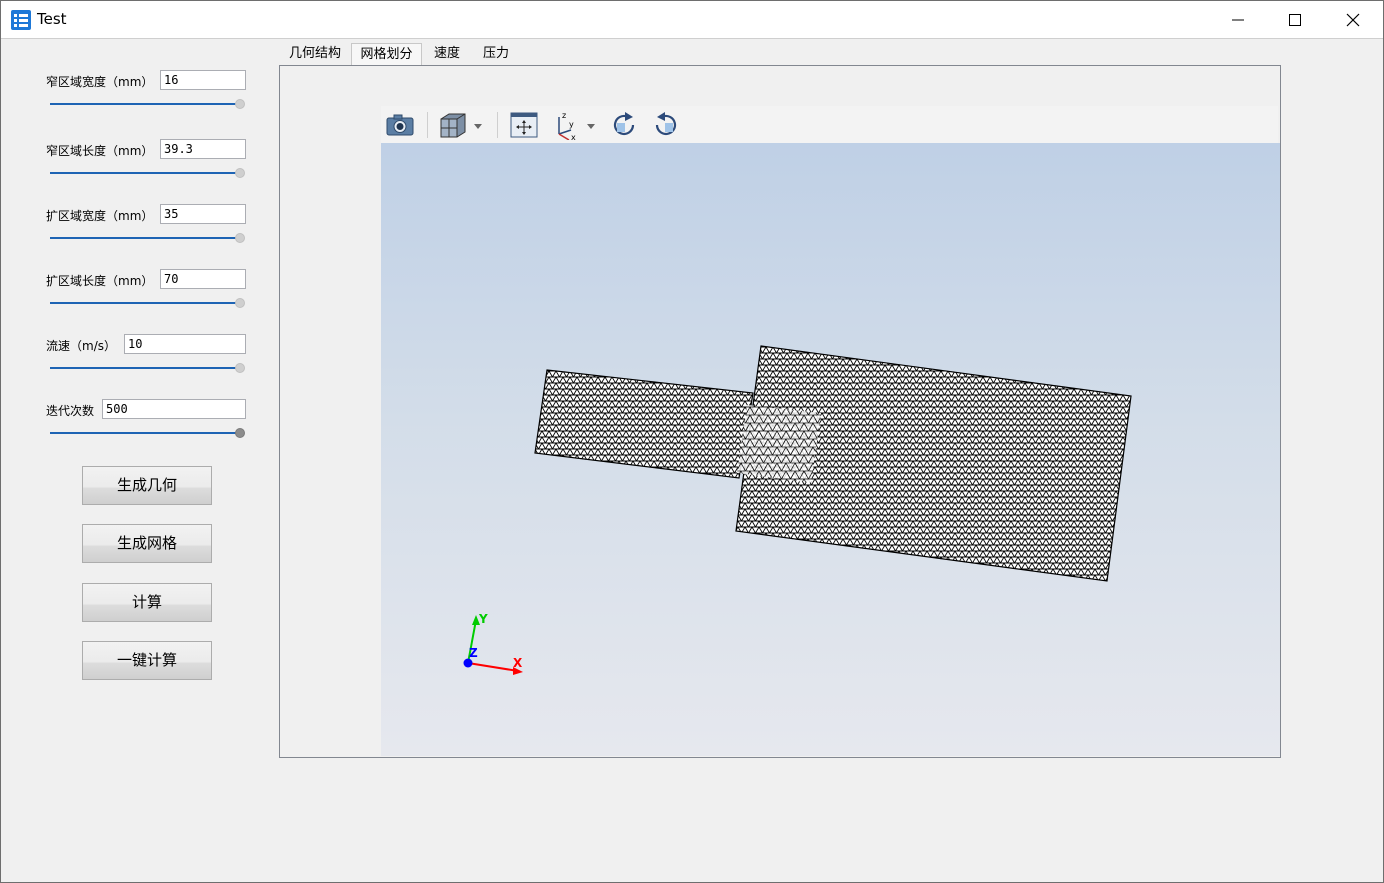  I want to click on tab-pressure: 压力, so click(498, 54).